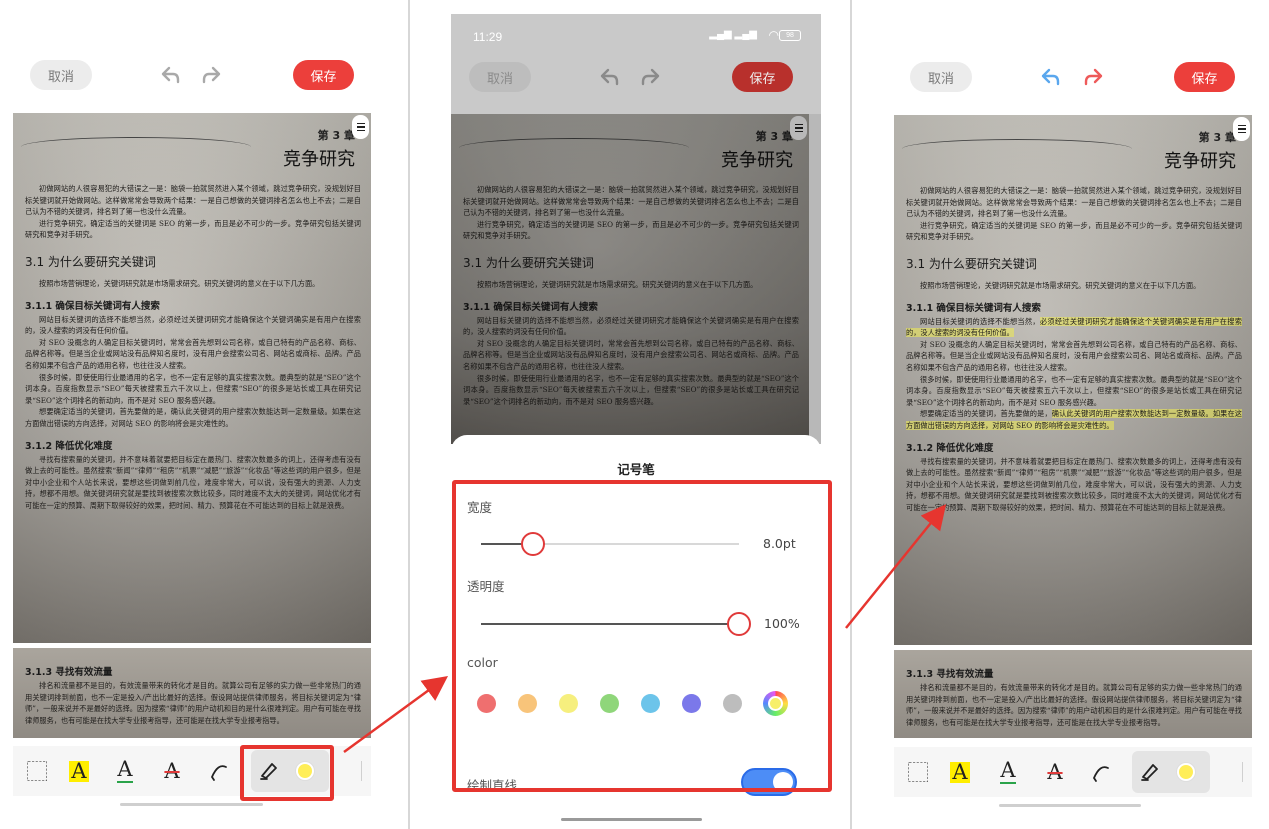 This screenshot has height=829, width=1269. I want to click on callout-arrows, so click(645, 629).